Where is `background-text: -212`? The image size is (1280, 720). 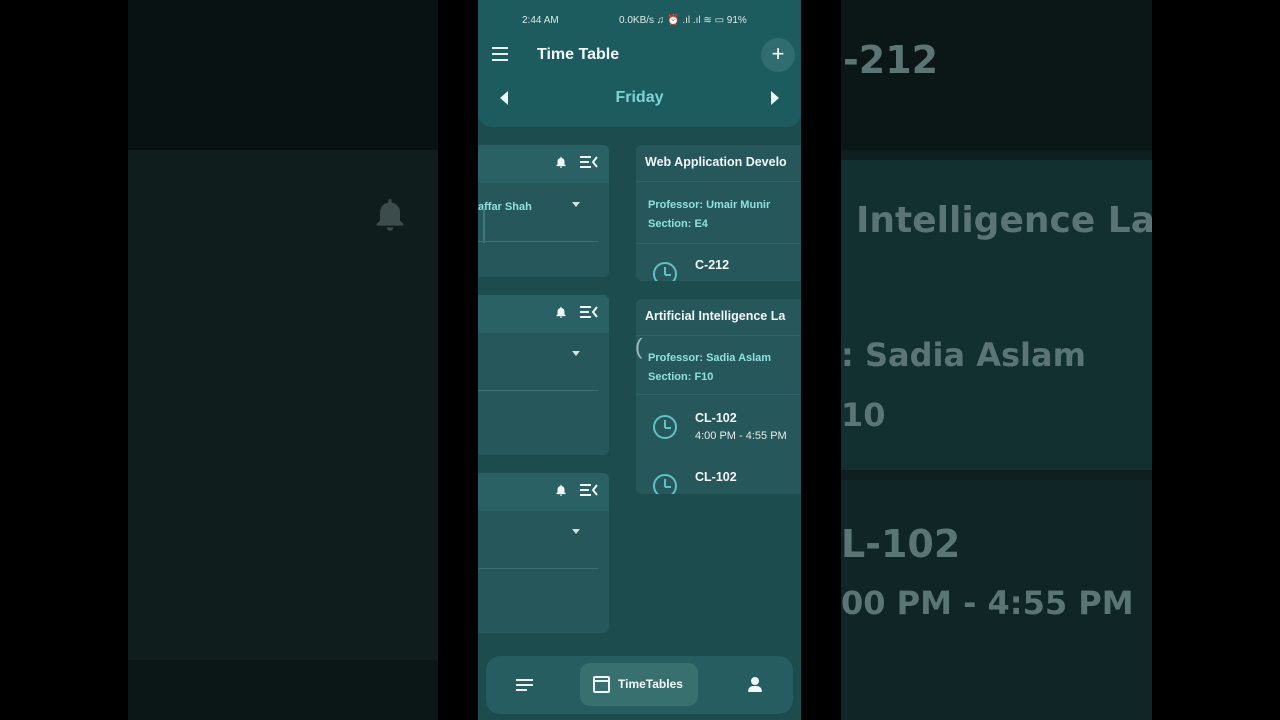 background-text: -212 is located at coordinates (891, 60).